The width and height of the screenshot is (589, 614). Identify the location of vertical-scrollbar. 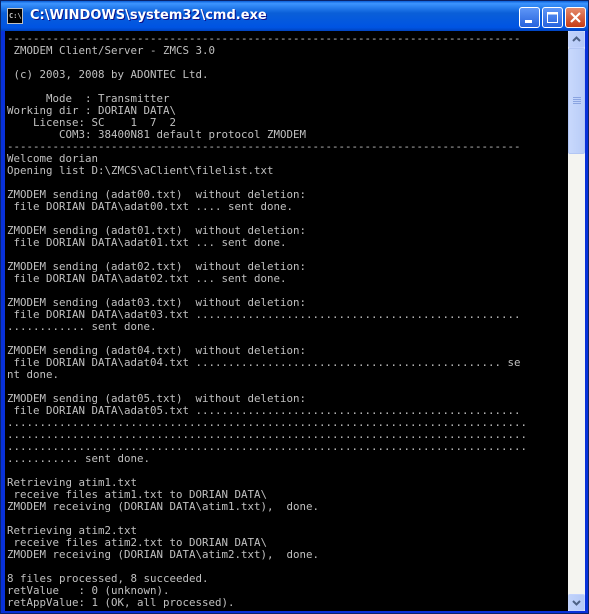
(576, 321).